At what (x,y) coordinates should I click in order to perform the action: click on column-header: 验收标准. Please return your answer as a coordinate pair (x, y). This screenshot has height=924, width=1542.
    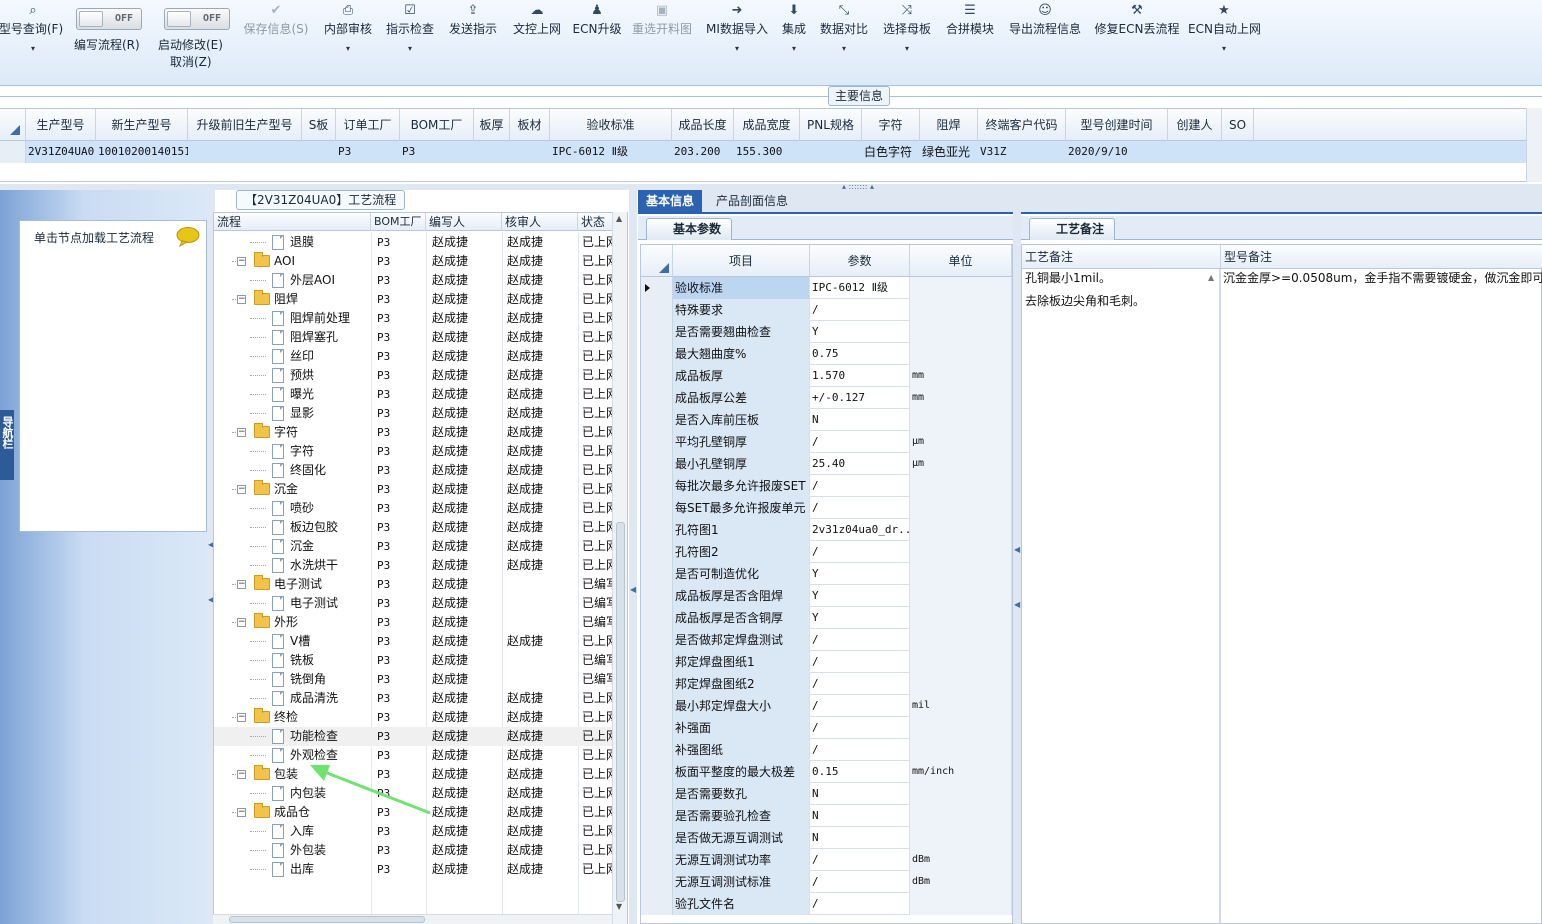
    Looking at the image, I should click on (611, 125).